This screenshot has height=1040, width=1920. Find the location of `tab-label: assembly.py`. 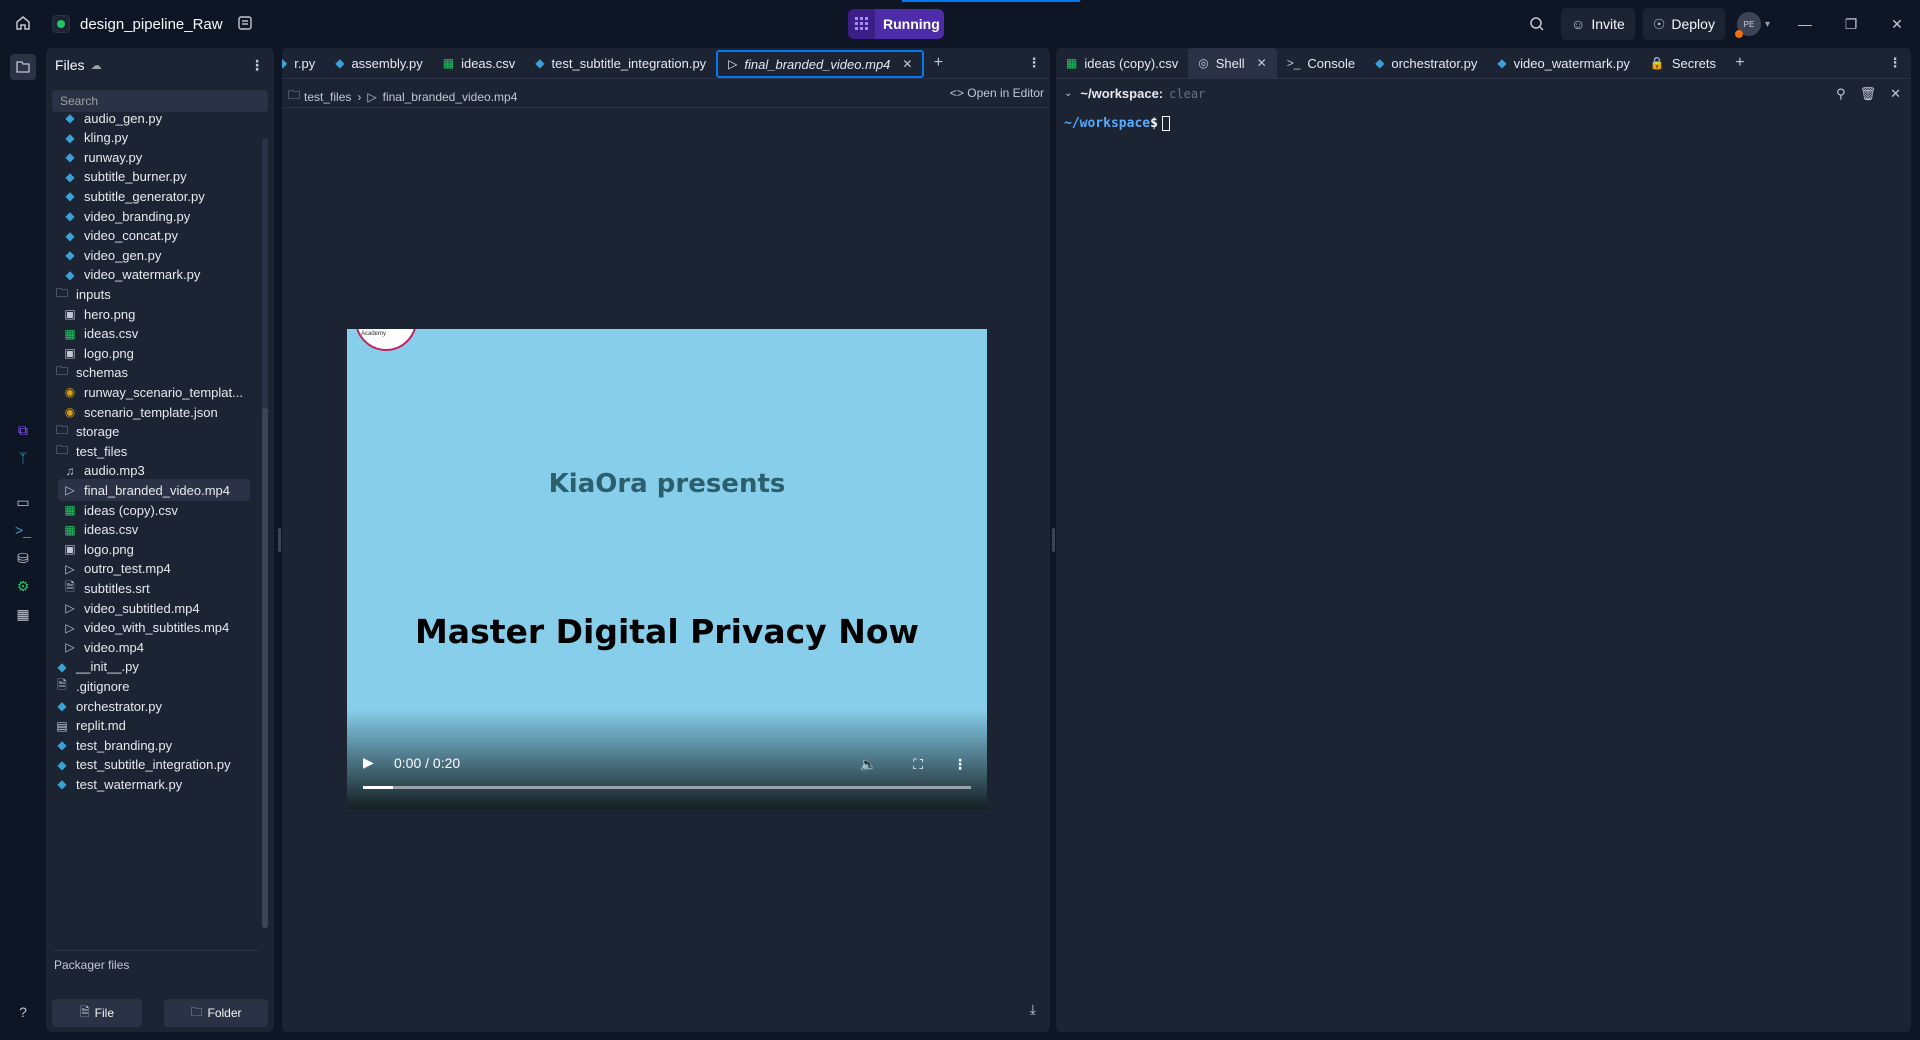

tab-label: assembly.py is located at coordinates (387, 63).